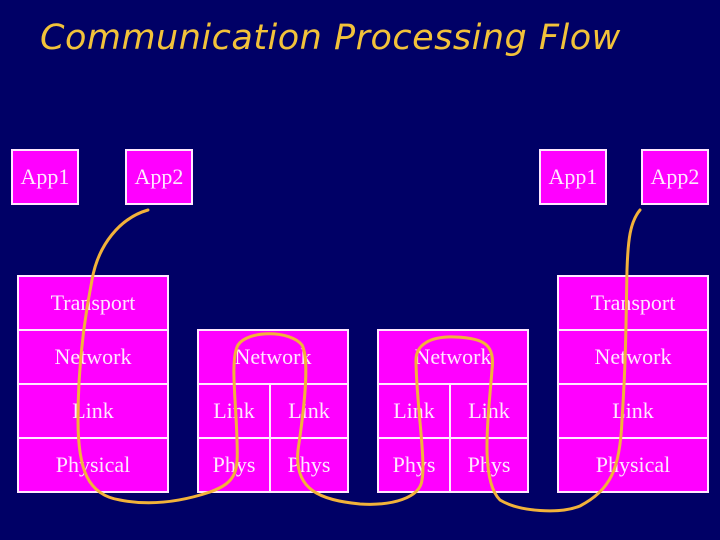  Describe the element at coordinates (489, 465) in the screenshot. I see `router2-phys-right: Phys` at that location.